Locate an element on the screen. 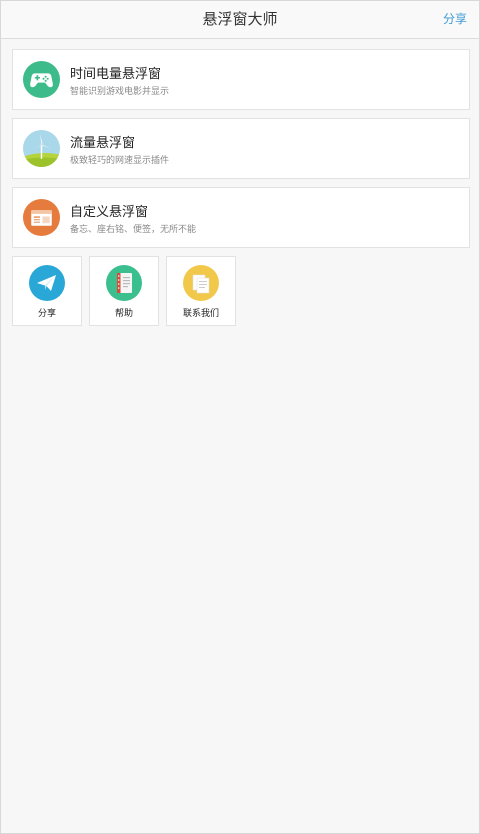 This screenshot has height=834, width=480. tile-label: 帮助 is located at coordinates (123, 314).